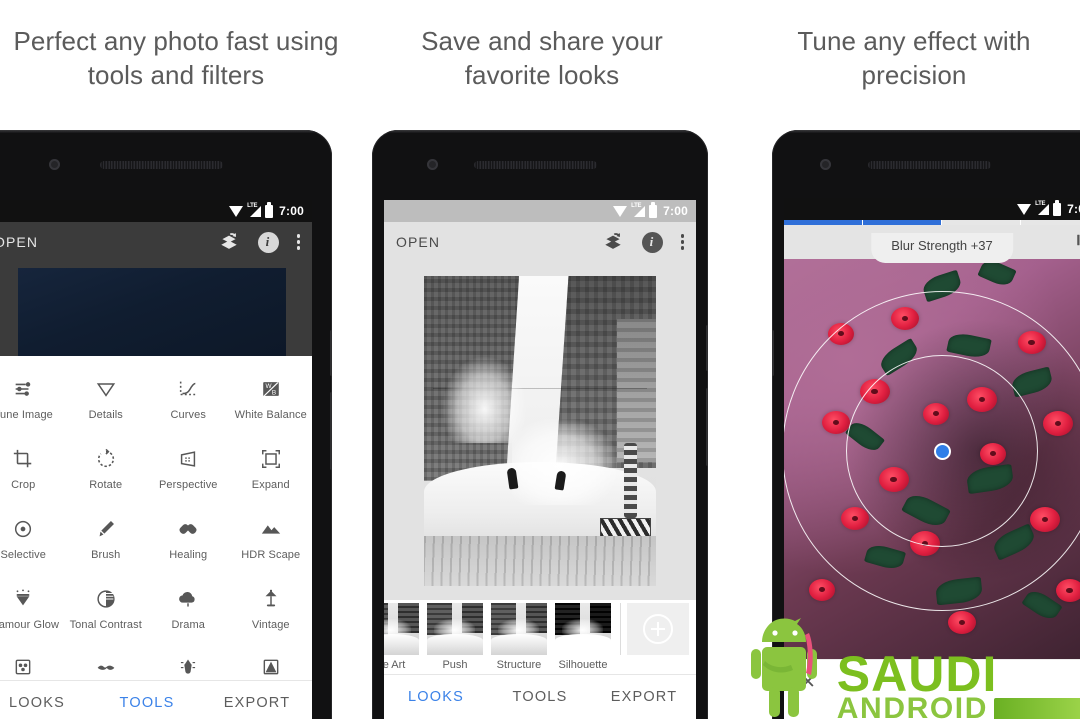  Describe the element at coordinates (540, 431) in the screenshot. I see `photo-stage` at that location.